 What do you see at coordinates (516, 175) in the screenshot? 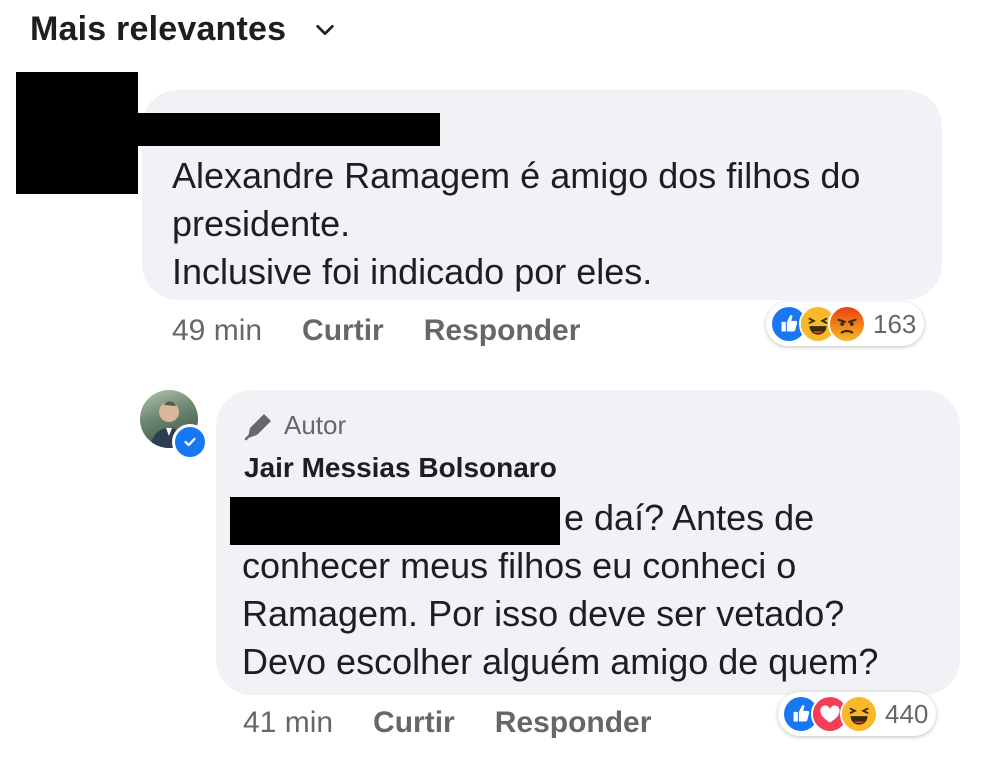
I see `comment-text-line: Alexandre Ramagem é amigo dos filhos do` at bounding box center [516, 175].